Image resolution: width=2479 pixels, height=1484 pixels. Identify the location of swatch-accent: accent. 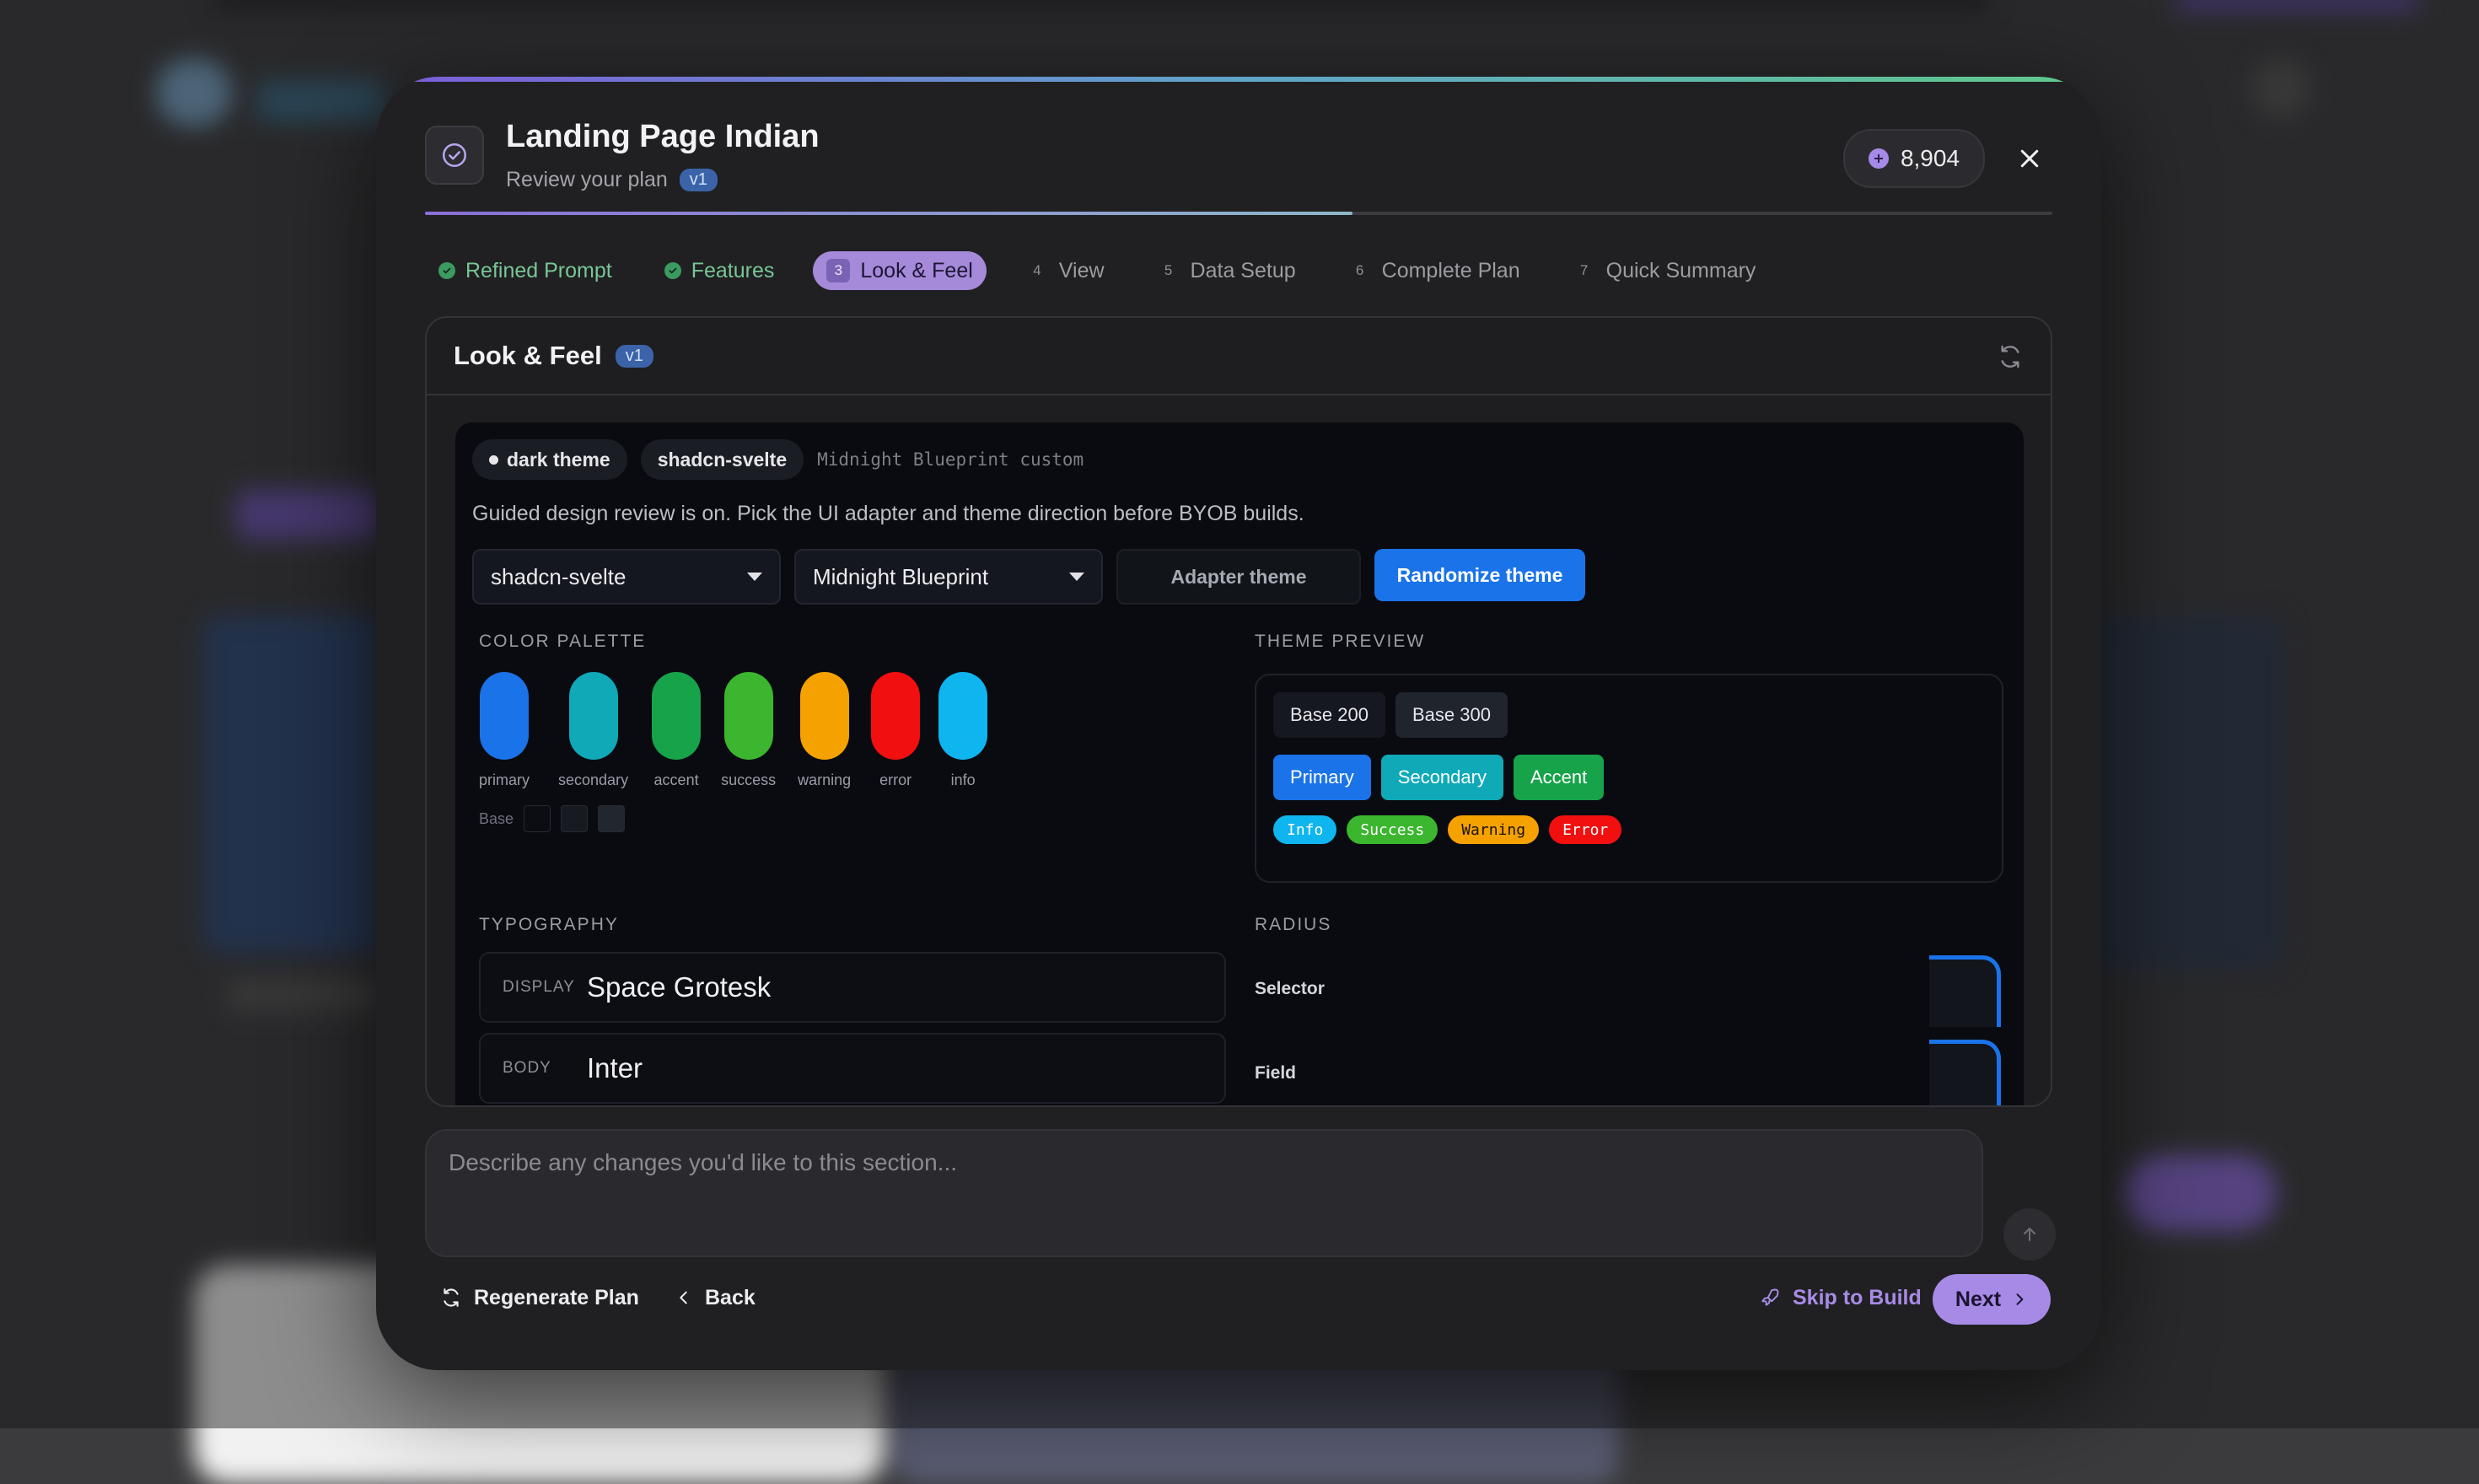
(677, 730).